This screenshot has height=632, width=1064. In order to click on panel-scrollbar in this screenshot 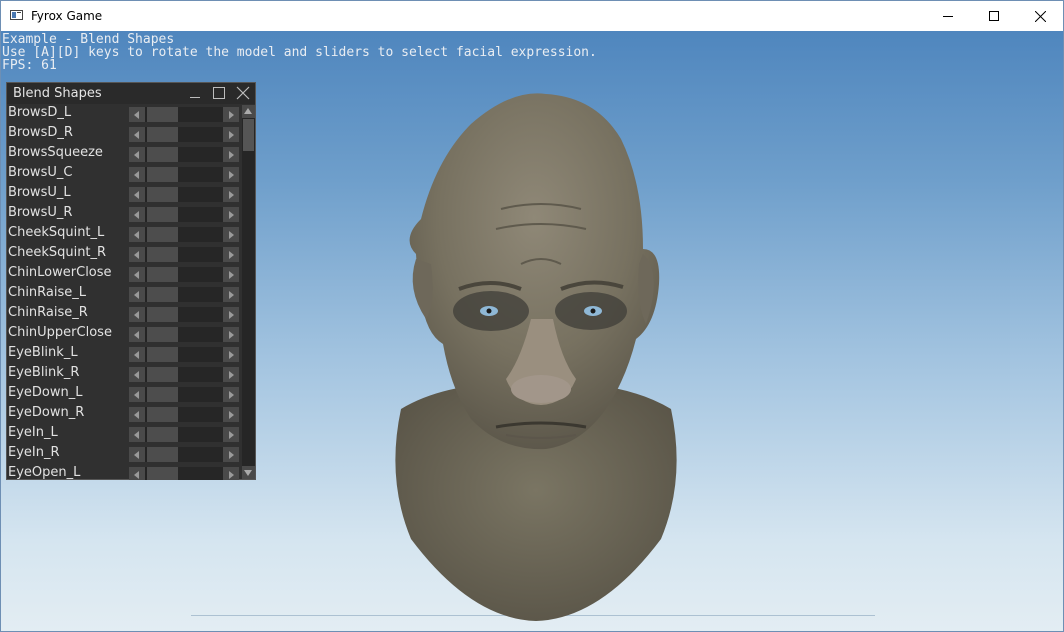, I will do `click(248, 292)`.